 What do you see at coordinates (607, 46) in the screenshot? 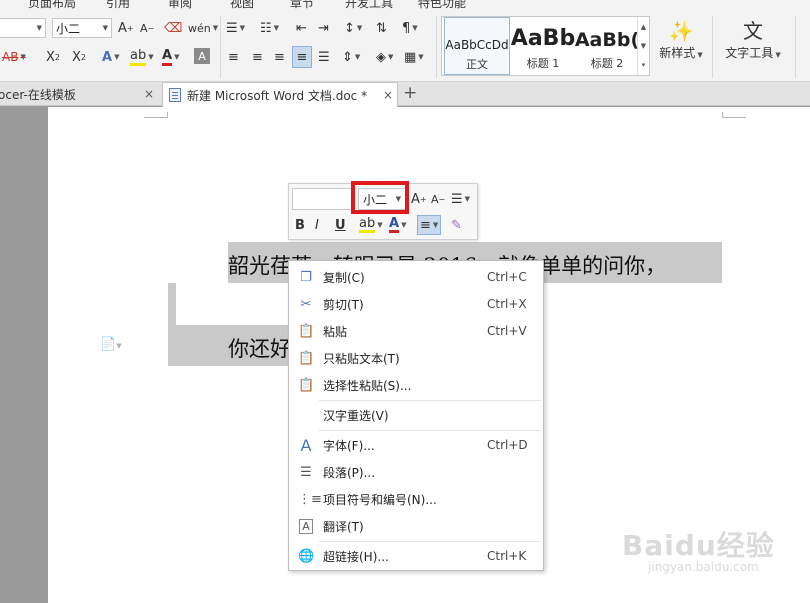
I see `style-heading2: AaBb( 标题 2` at bounding box center [607, 46].